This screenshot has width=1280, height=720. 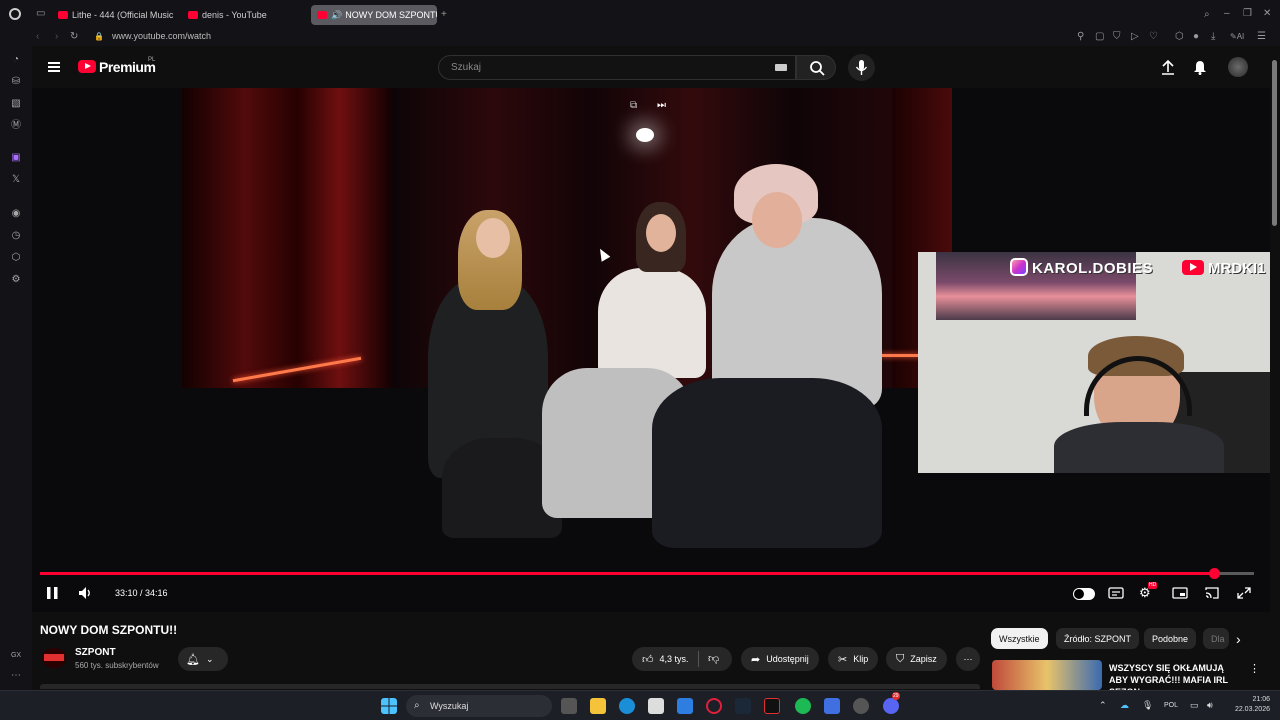 I want to click on autoplay-toggle, so click(x=1084, y=594).